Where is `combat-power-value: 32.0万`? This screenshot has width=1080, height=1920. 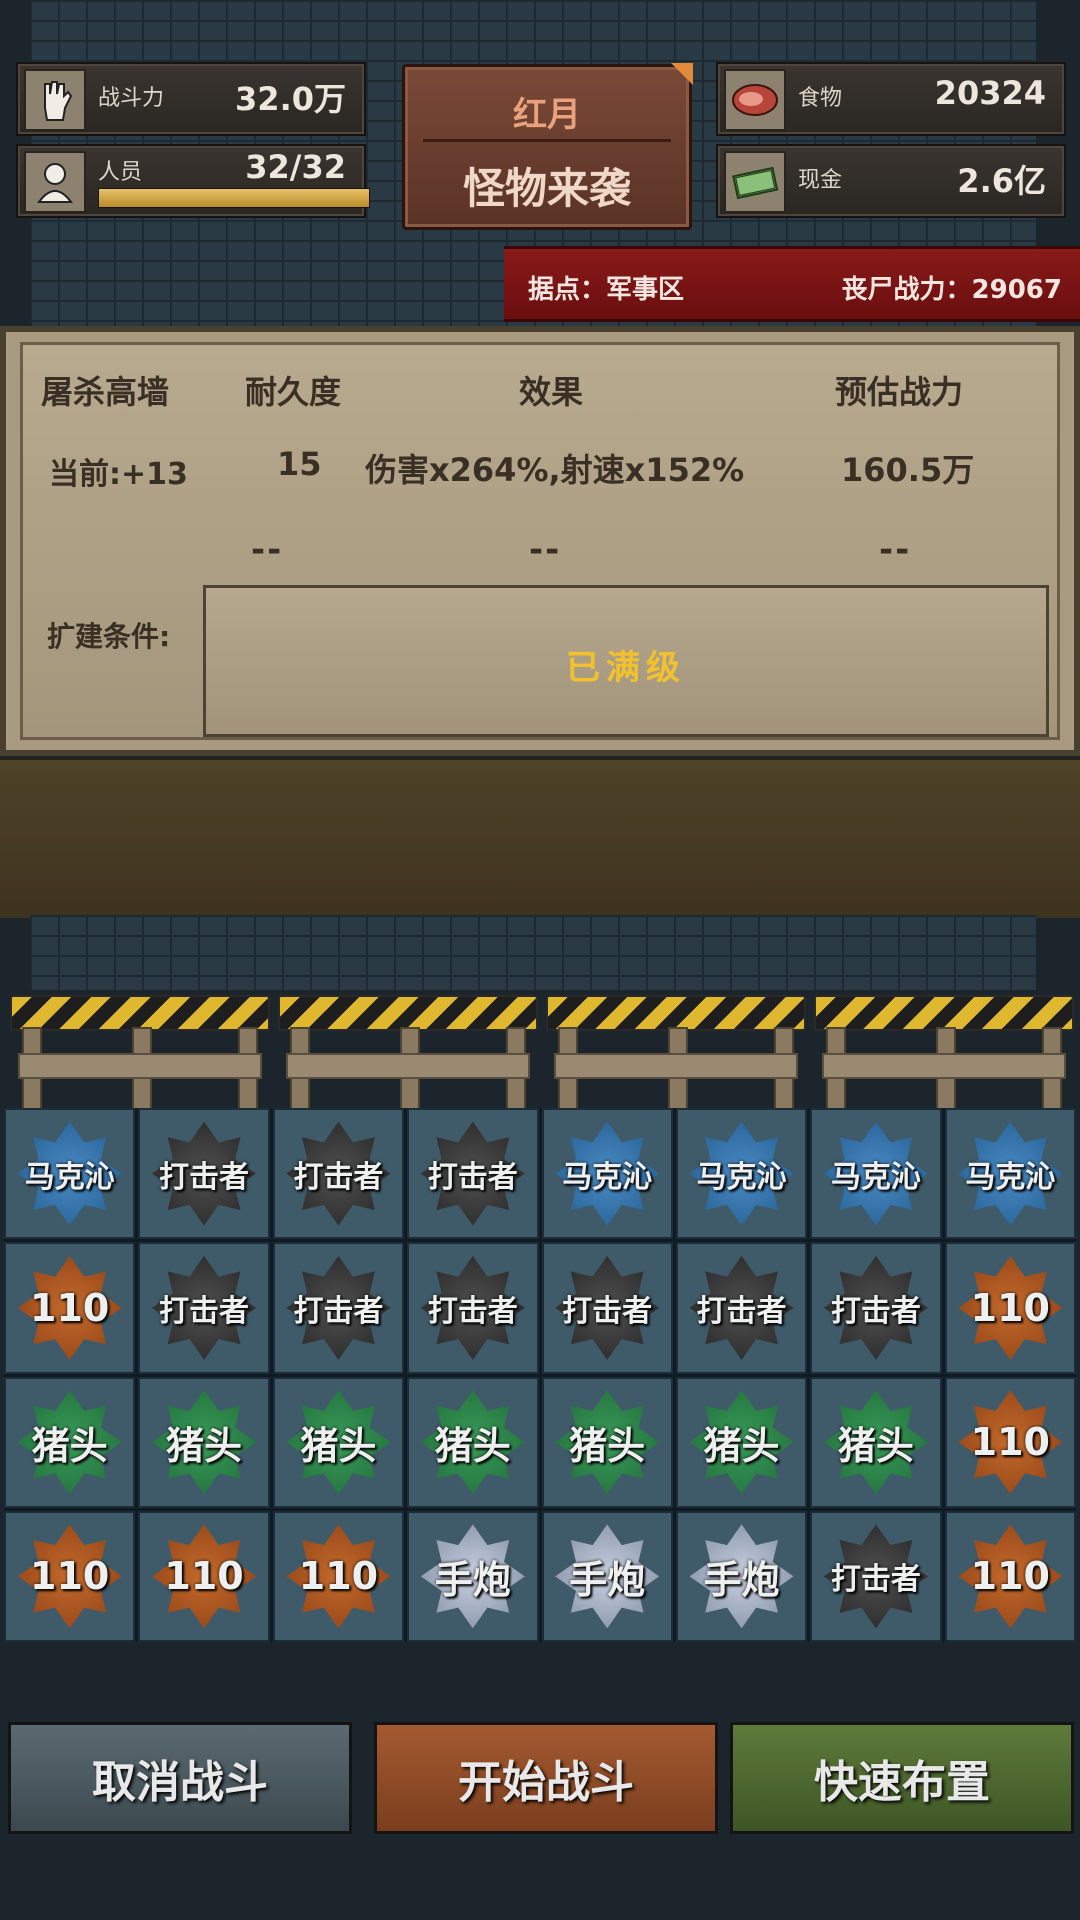
combat-power-value: 32.0万 is located at coordinates (290, 99).